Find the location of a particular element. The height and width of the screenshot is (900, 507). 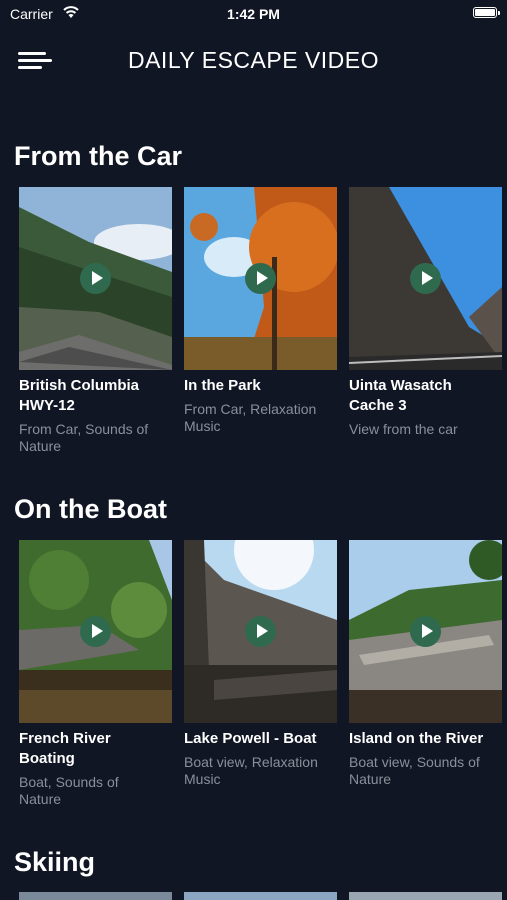

status-bar: Carrier 1:42 PM is located at coordinates (253, 14).